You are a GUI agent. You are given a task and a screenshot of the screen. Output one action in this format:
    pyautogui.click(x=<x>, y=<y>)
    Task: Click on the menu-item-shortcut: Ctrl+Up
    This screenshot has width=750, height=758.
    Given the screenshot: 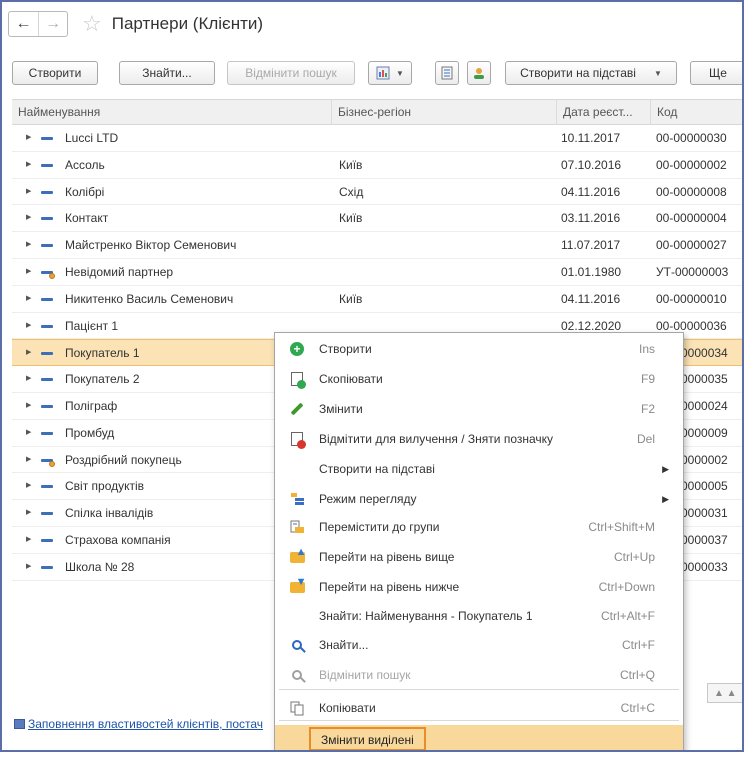 What is the action you would take?
    pyautogui.click(x=634, y=557)
    